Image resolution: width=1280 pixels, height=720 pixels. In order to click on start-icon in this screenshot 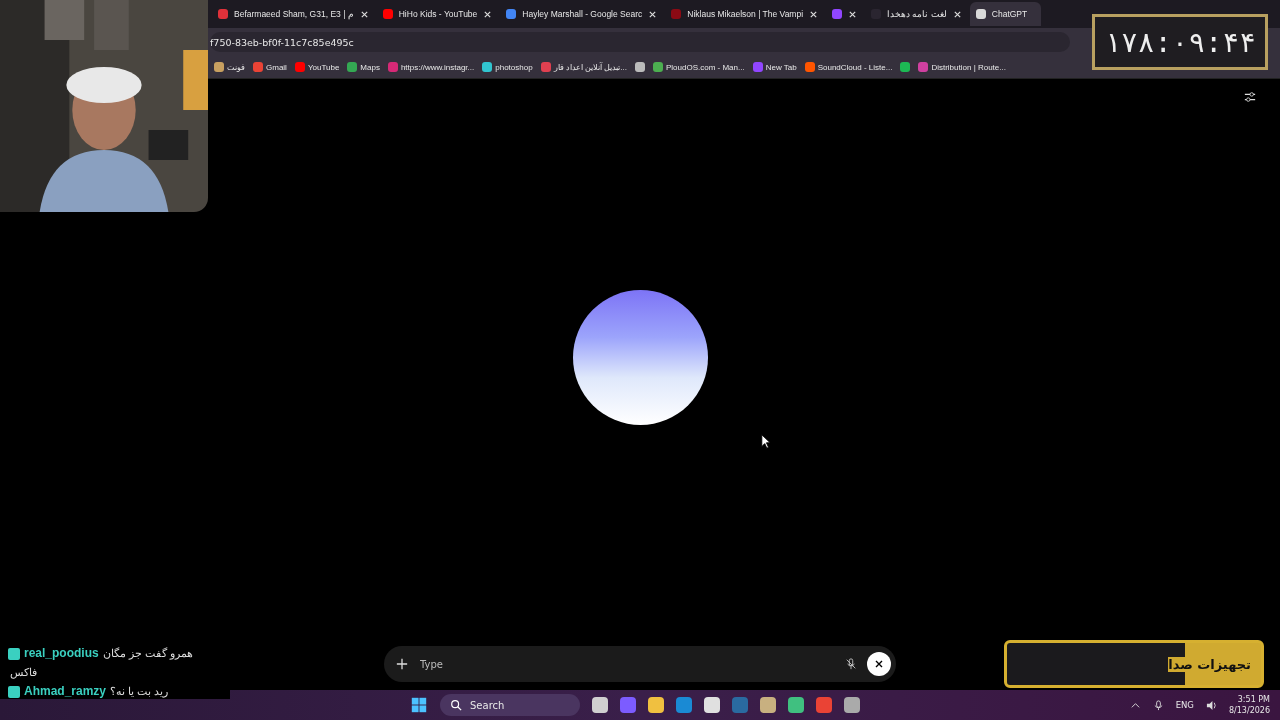, I will do `click(419, 705)`.